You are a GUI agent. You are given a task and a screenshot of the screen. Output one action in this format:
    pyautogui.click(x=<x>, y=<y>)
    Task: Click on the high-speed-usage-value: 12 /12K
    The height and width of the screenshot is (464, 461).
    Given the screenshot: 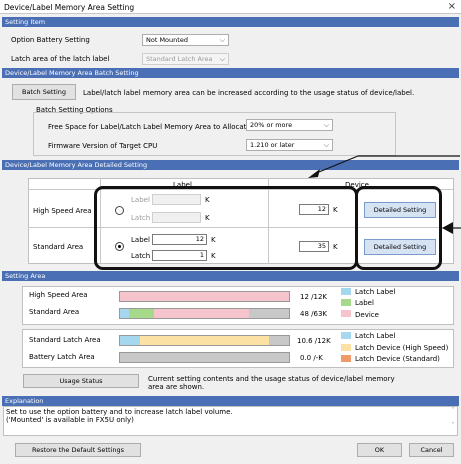 What is the action you would take?
    pyautogui.click(x=313, y=297)
    